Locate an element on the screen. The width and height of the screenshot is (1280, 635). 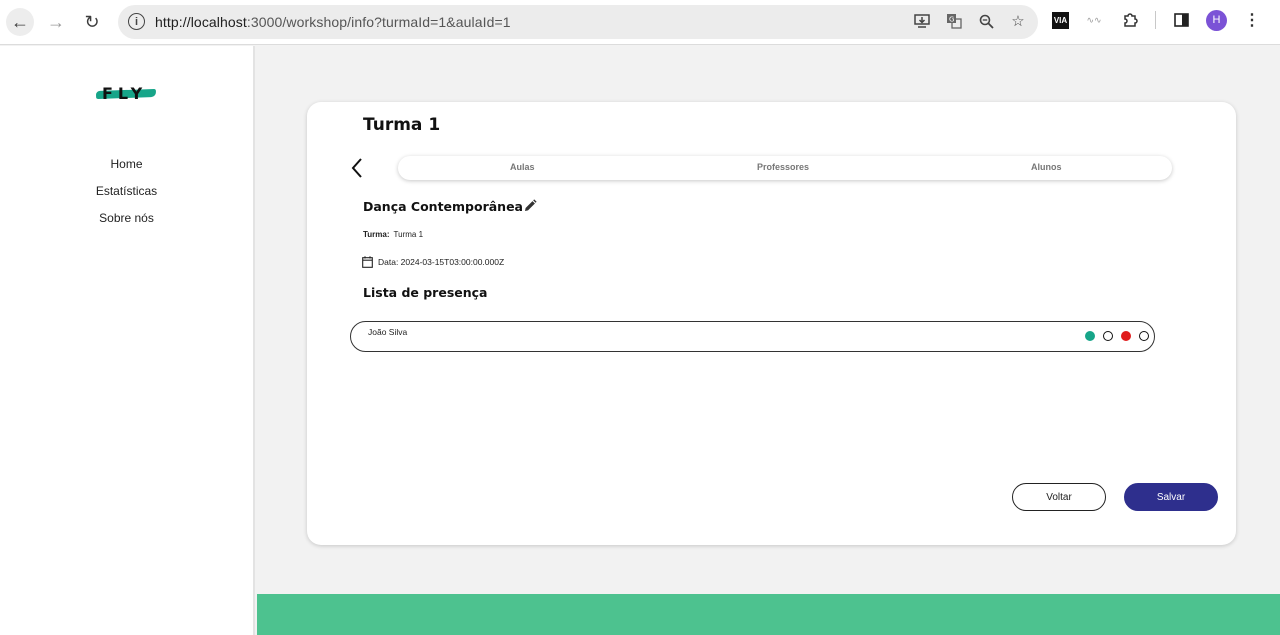
logo-text: FLY is located at coordinates (125, 93).